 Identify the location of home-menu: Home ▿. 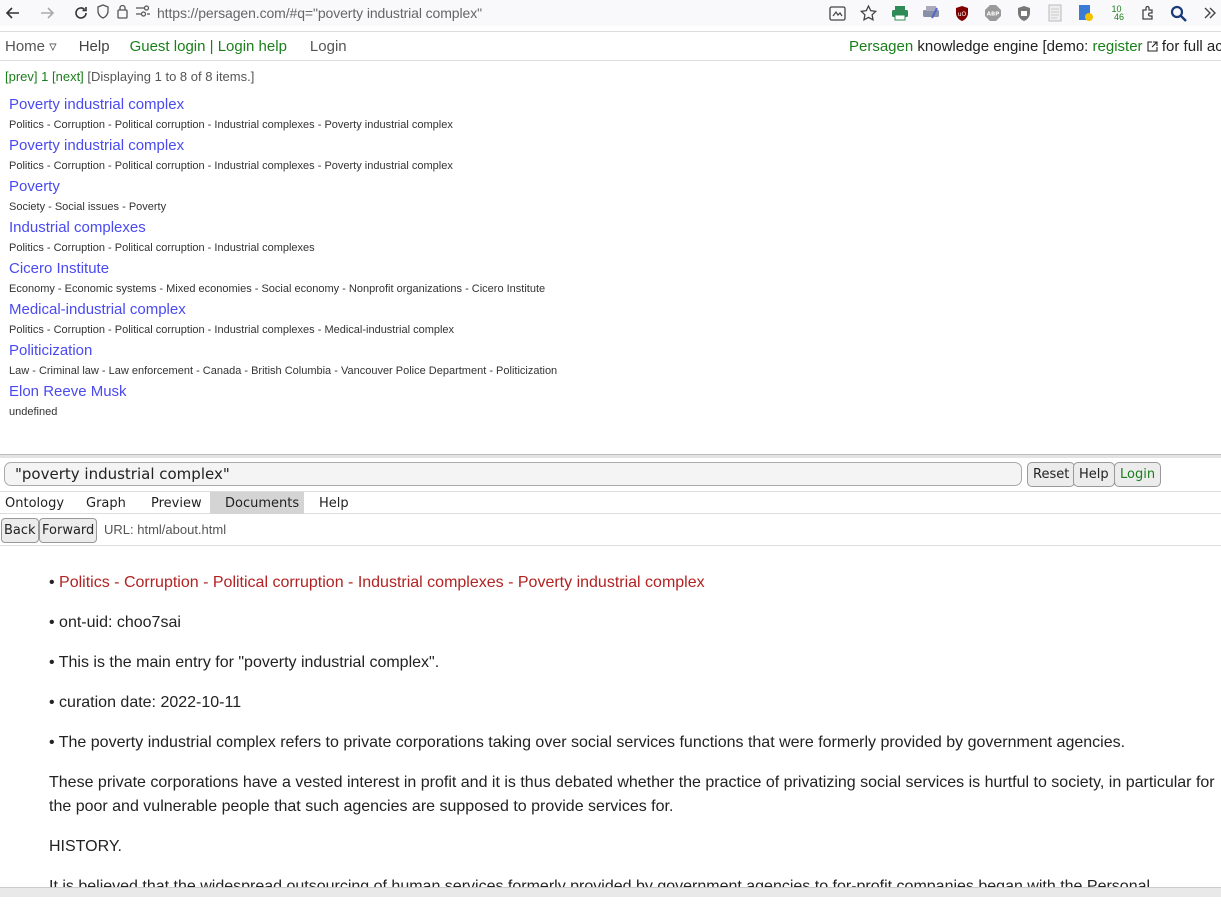
(31, 46).